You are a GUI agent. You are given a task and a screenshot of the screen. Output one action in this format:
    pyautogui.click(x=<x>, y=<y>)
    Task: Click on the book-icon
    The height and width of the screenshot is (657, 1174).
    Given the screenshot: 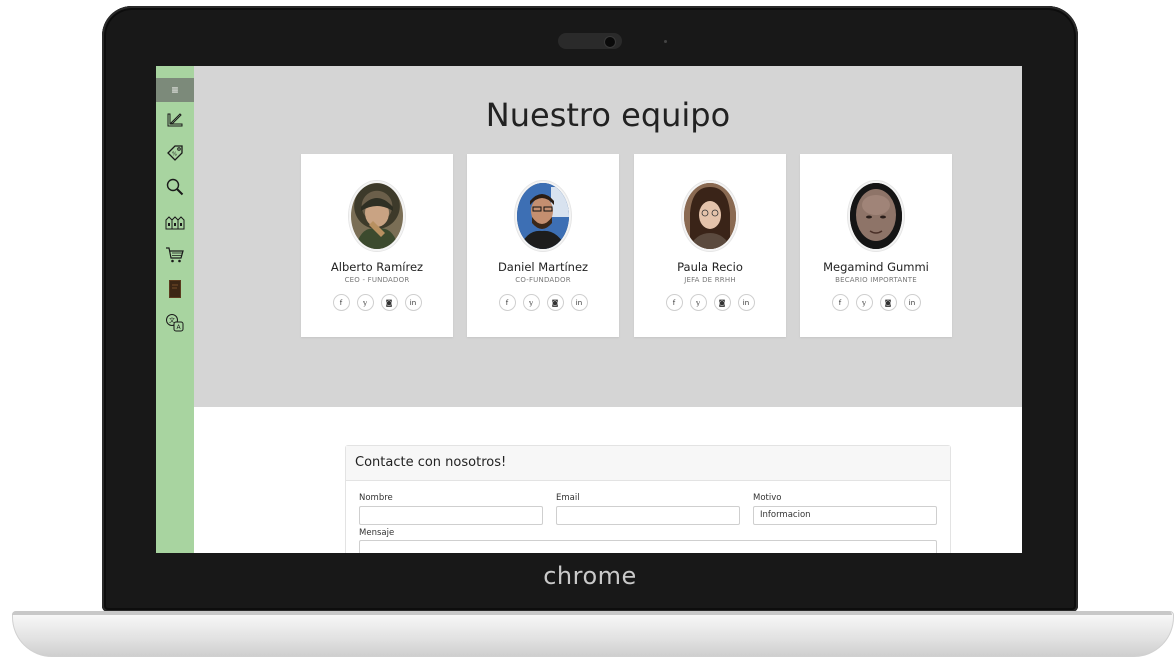 What is the action you would take?
    pyautogui.click(x=175, y=289)
    